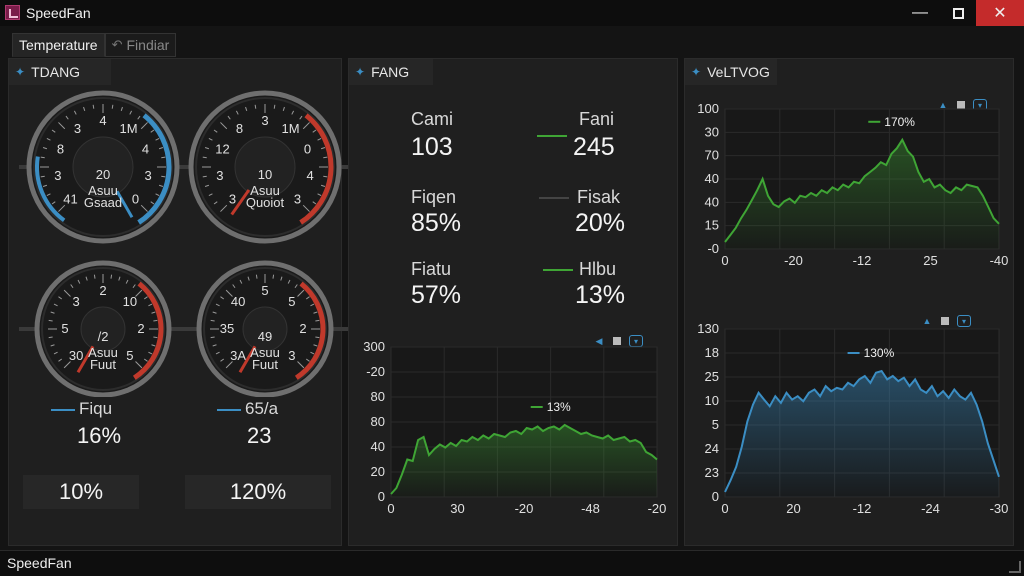 Image resolution: width=1024 pixels, height=576 pixels. I want to click on gauge-value: 10, so click(265, 174).